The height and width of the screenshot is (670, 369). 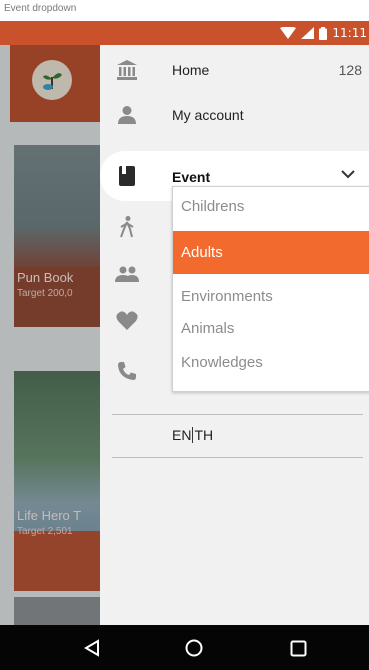 I want to click on status-time: 11:11, so click(x=349, y=33).